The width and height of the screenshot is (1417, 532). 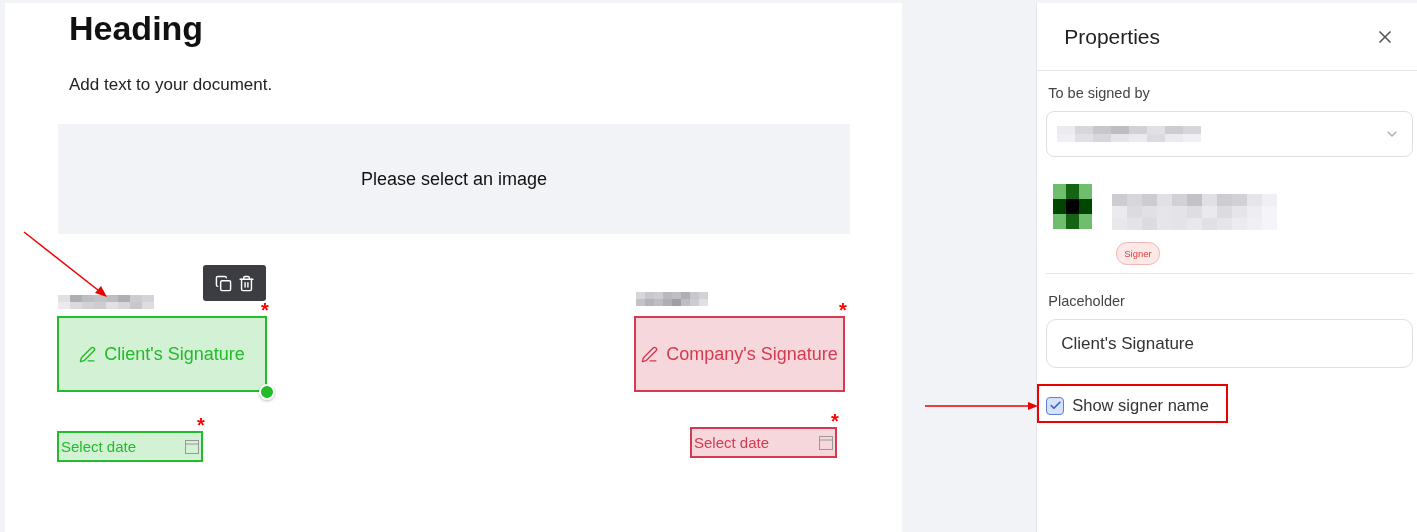 I want to click on checkbox, so click(x=1055, y=405).